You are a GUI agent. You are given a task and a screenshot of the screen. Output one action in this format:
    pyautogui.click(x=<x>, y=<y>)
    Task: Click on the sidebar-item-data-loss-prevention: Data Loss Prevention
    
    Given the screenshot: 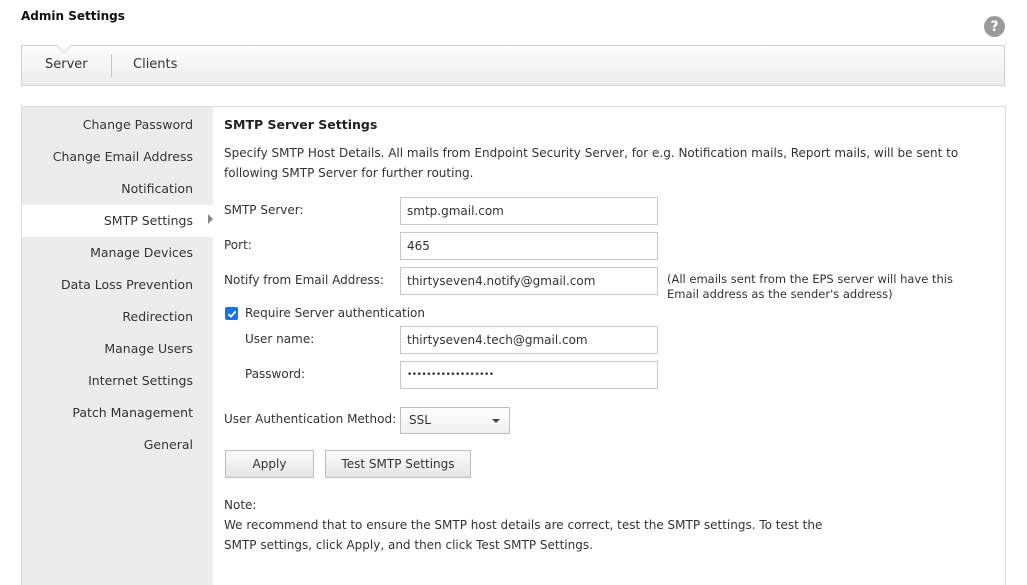 What is the action you would take?
    pyautogui.click(x=117, y=285)
    